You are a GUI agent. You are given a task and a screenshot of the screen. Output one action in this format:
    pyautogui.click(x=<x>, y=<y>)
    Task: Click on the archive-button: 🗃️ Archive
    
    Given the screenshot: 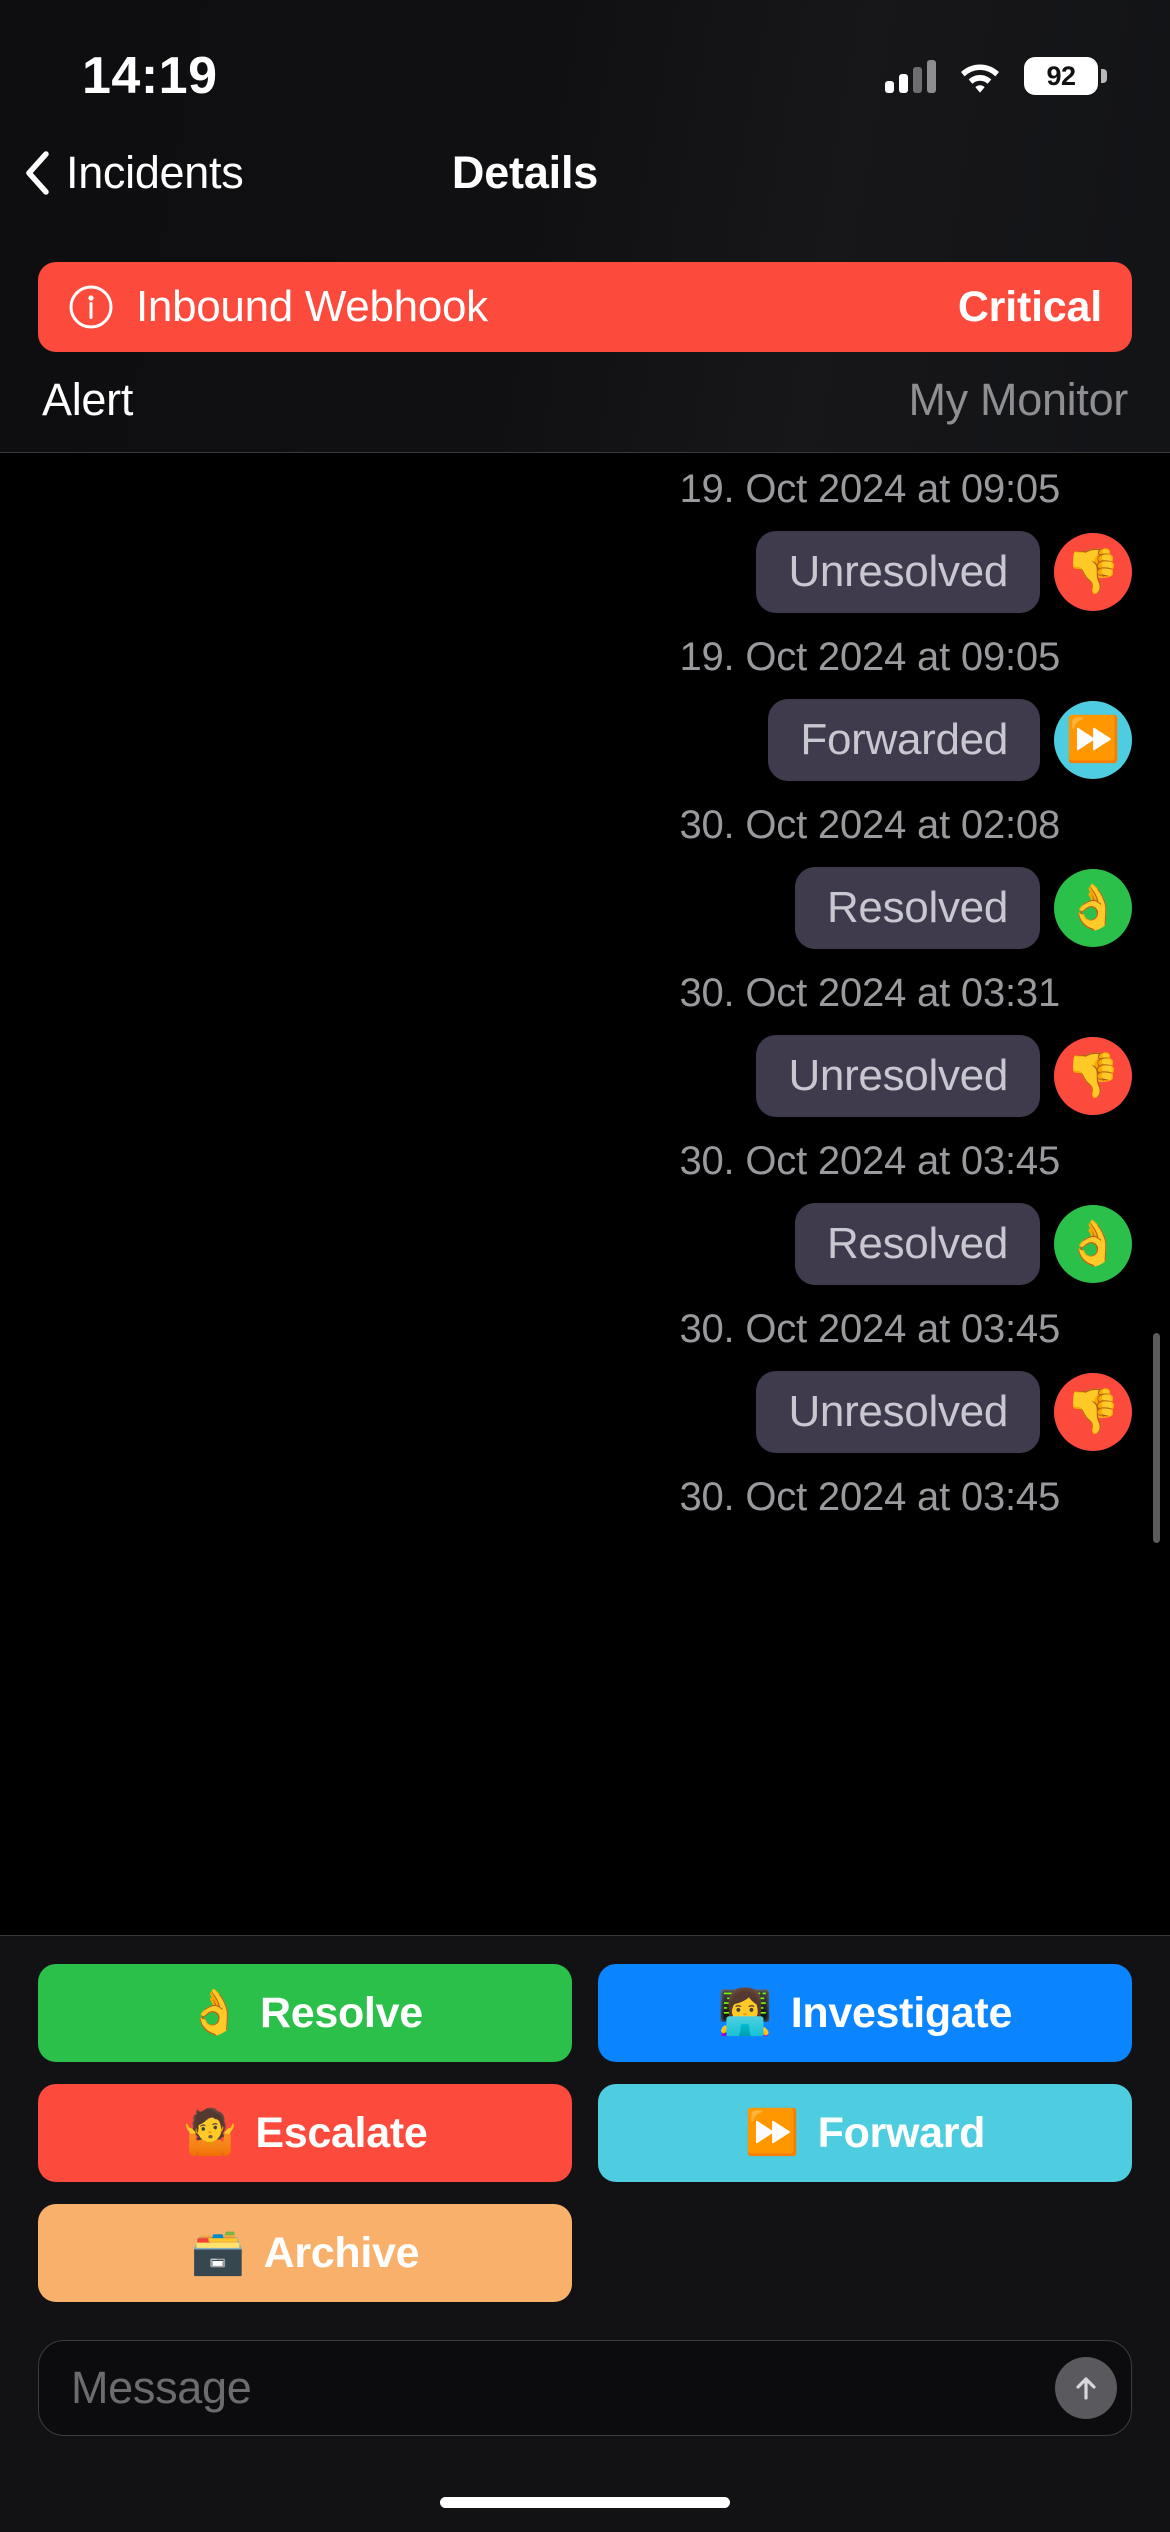 What is the action you would take?
    pyautogui.click(x=305, y=2253)
    